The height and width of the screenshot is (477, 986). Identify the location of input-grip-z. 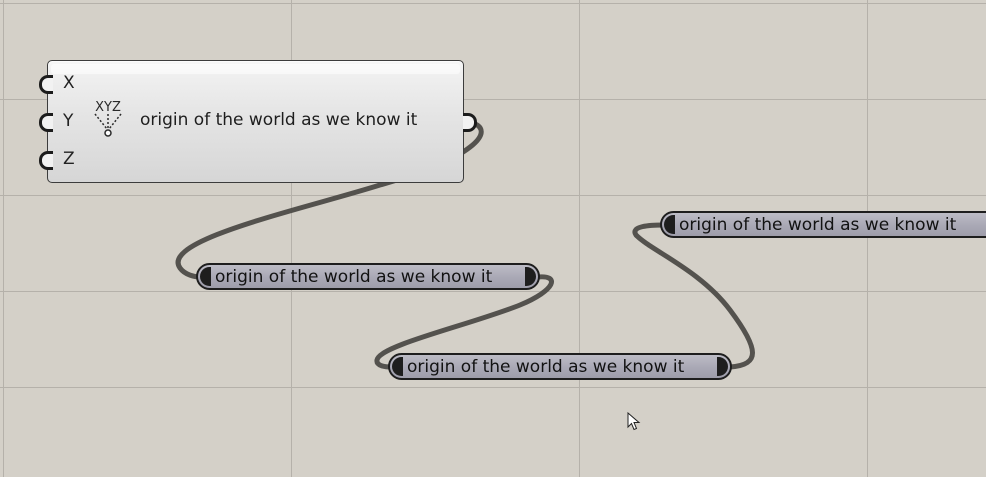
(46, 160).